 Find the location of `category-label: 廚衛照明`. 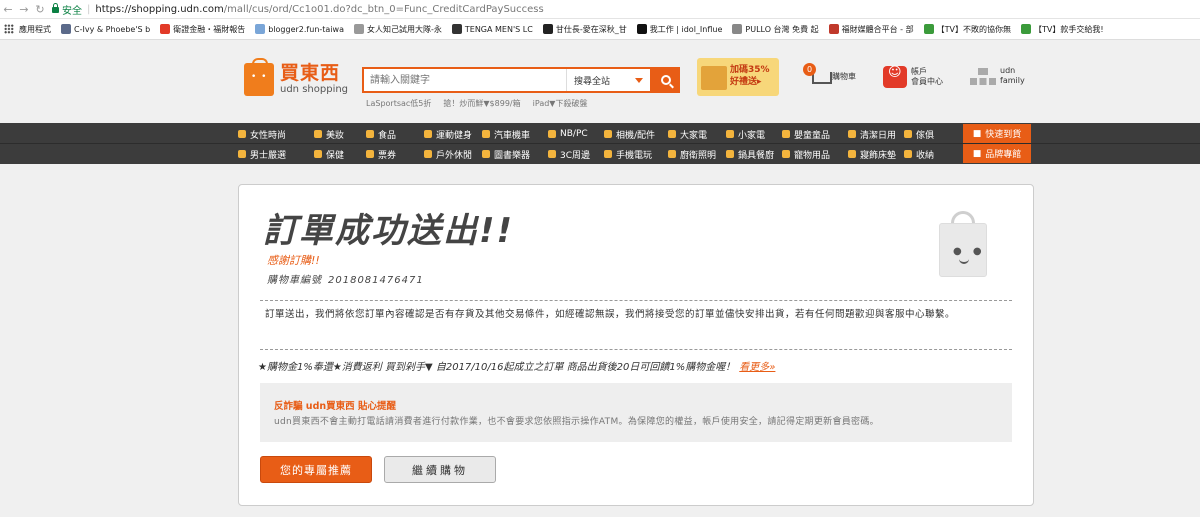

category-label: 廚衛照明 is located at coordinates (698, 155).